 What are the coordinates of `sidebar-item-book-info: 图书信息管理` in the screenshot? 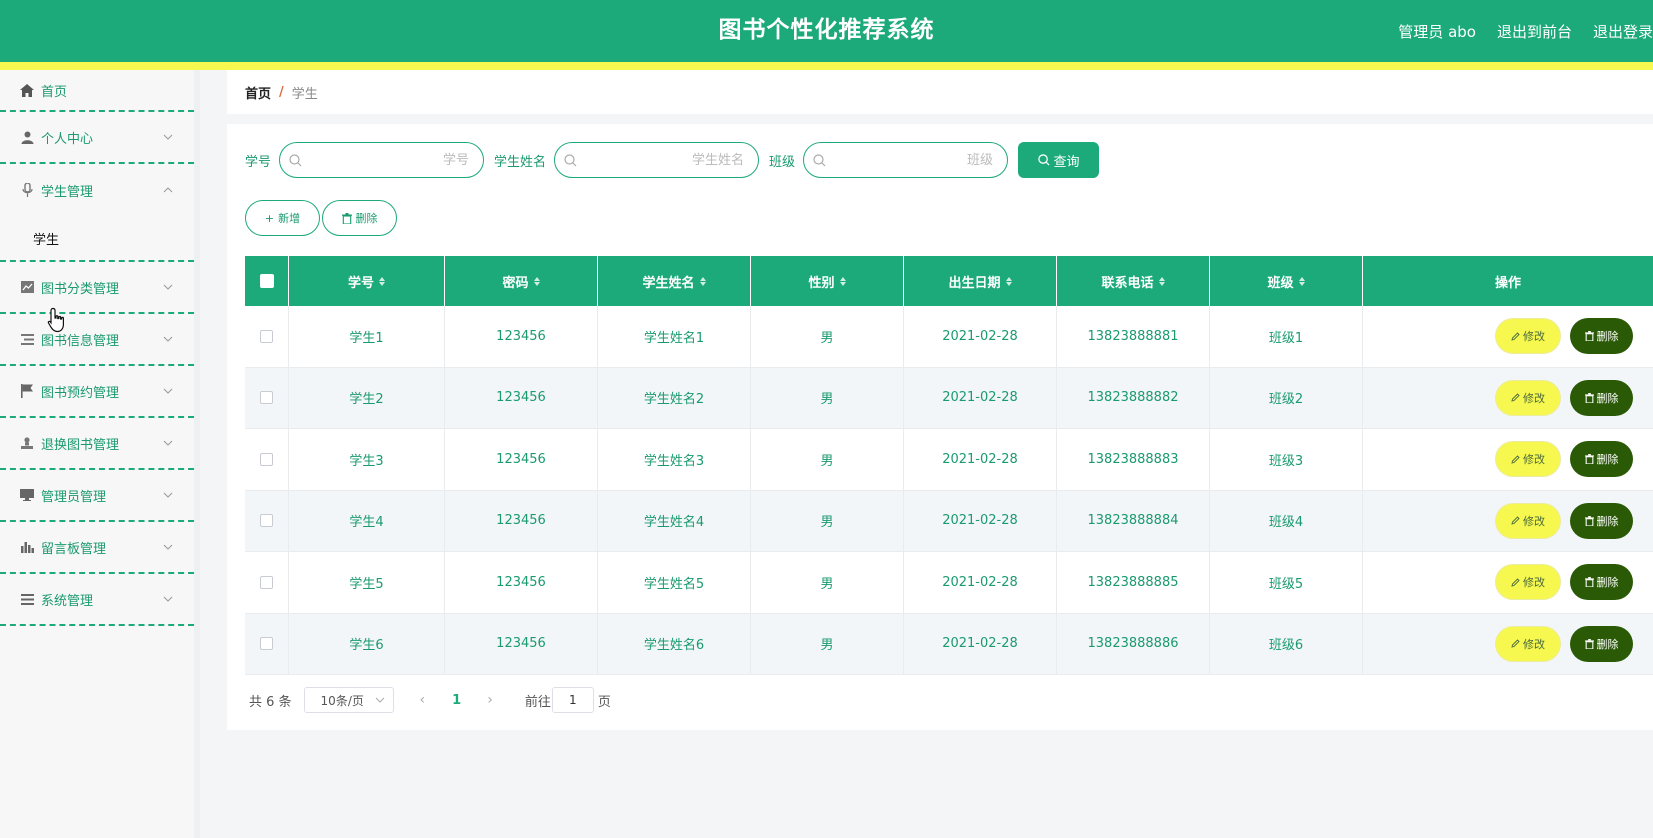 It's located at (97, 340).